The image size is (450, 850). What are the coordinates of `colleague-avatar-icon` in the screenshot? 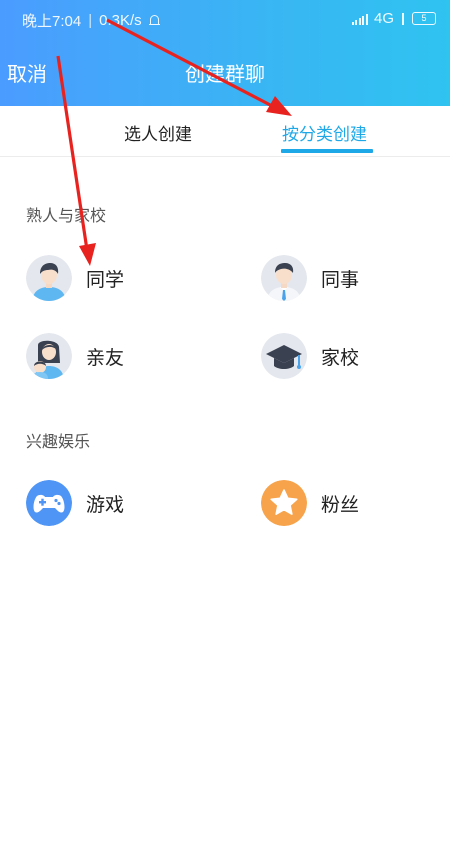 It's located at (284, 278).